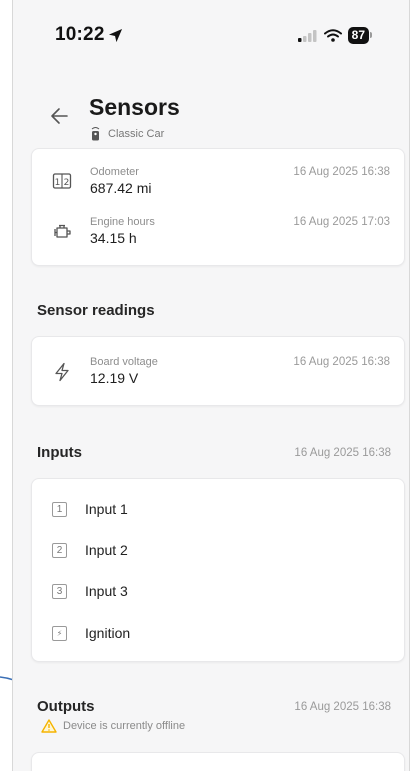 This screenshot has height=771, width=414. Describe the element at coordinates (218, 371) in the screenshot. I see `sensor-readings-card: Board voltage 12.19 V 16 Aug 2025 16:38` at that location.